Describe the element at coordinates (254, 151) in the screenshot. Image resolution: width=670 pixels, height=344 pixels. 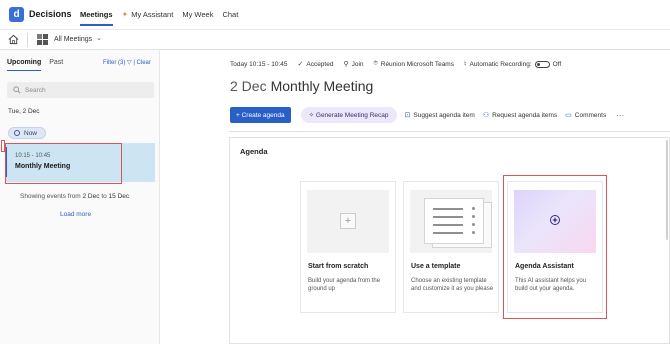
I see `agenda-heading: Agenda` at that location.